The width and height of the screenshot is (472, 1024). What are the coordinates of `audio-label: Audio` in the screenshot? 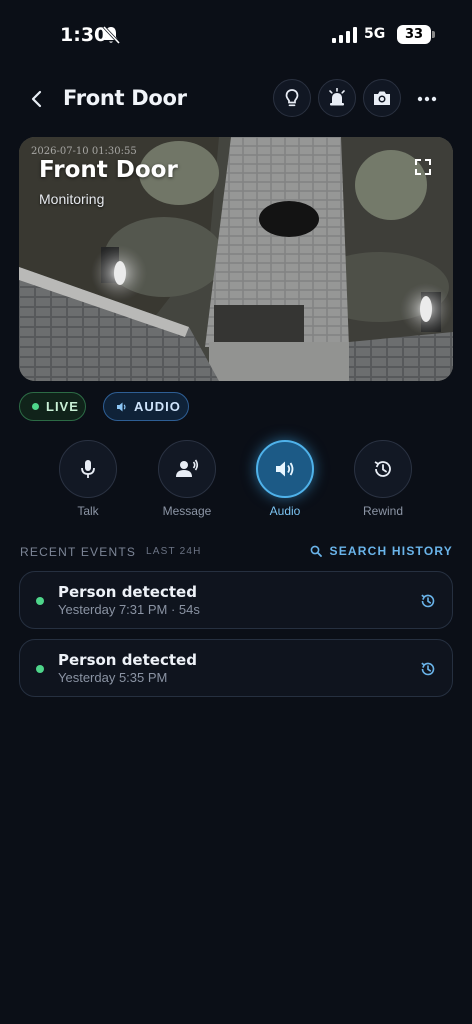 It's located at (285, 511).